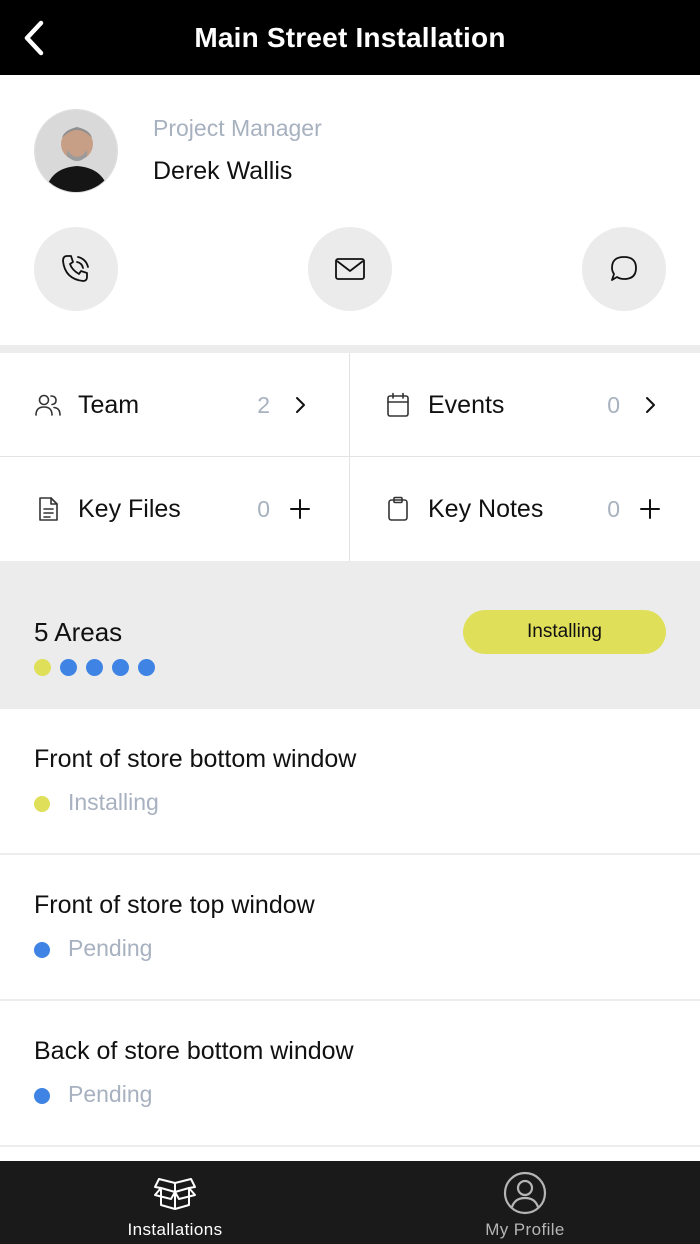 This screenshot has width=700, height=1244. I want to click on events-count: 0, so click(613, 405).